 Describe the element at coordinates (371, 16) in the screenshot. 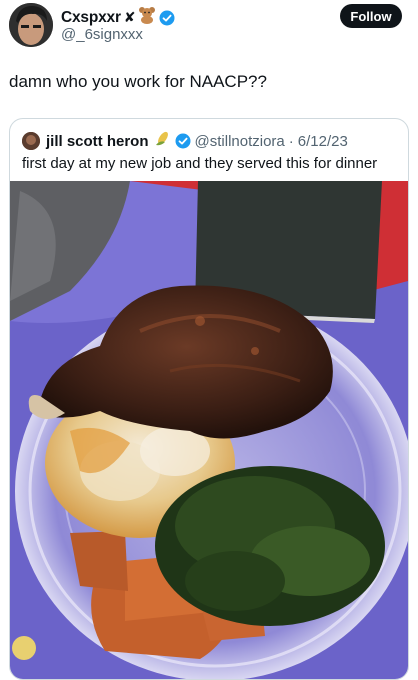

I see `follow-button: Follow` at that location.